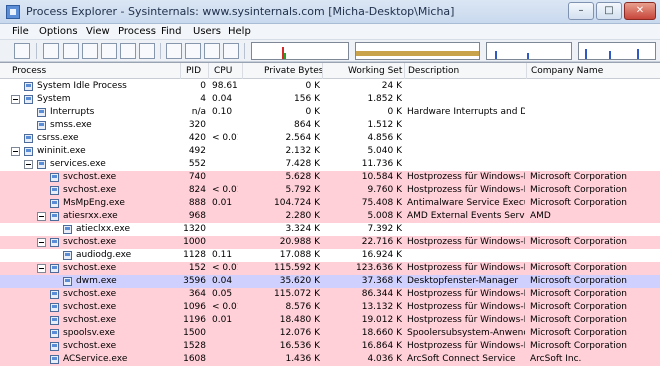 The image size is (660, 371). What do you see at coordinates (330, 125) in the screenshot?
I see `process-row: smss.exe 320 864 K 1.512 K` at bounding box center [330, 125].